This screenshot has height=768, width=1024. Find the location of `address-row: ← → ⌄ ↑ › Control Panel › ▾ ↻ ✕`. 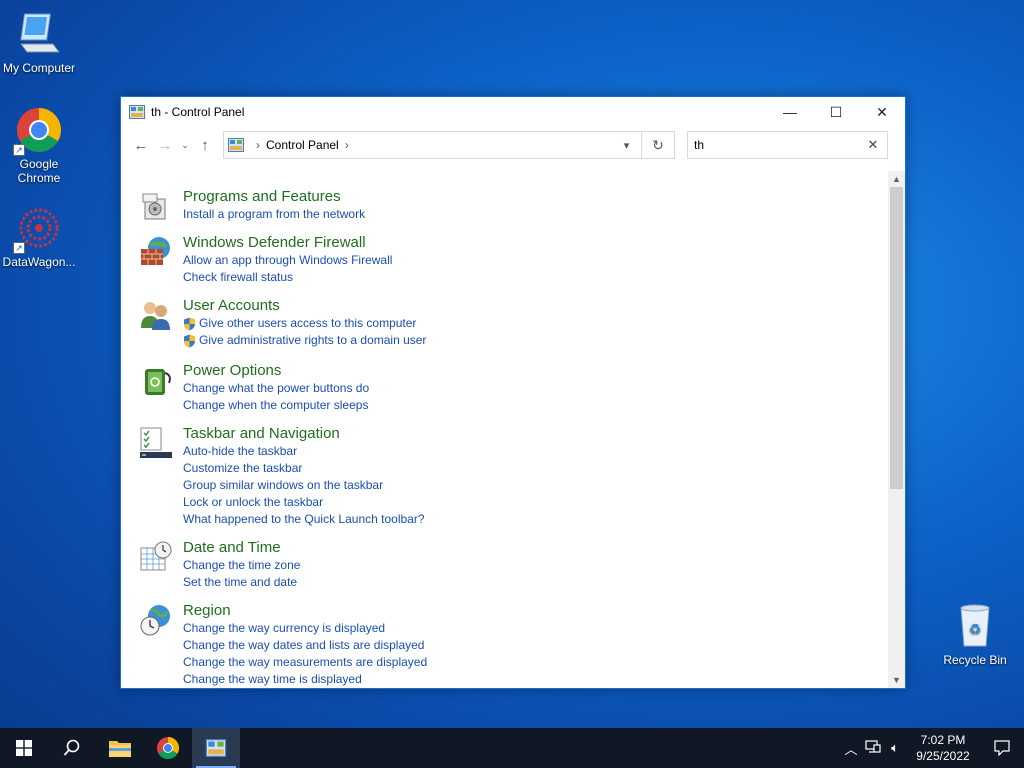

address-row: ← → ⌄ ↑ › Control Panel › ▾ ↻ ✕ is located at coordinates (513, 145).